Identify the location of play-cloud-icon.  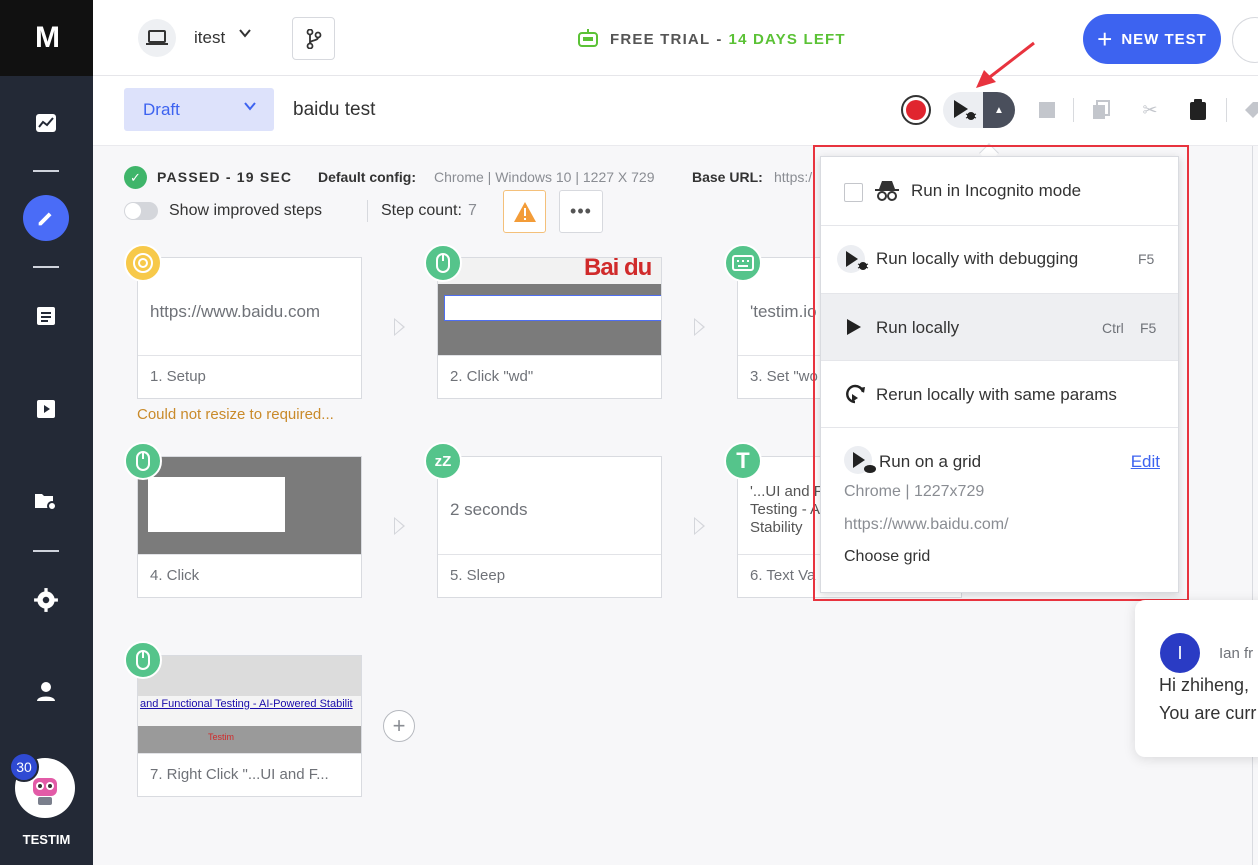
(862, 462).